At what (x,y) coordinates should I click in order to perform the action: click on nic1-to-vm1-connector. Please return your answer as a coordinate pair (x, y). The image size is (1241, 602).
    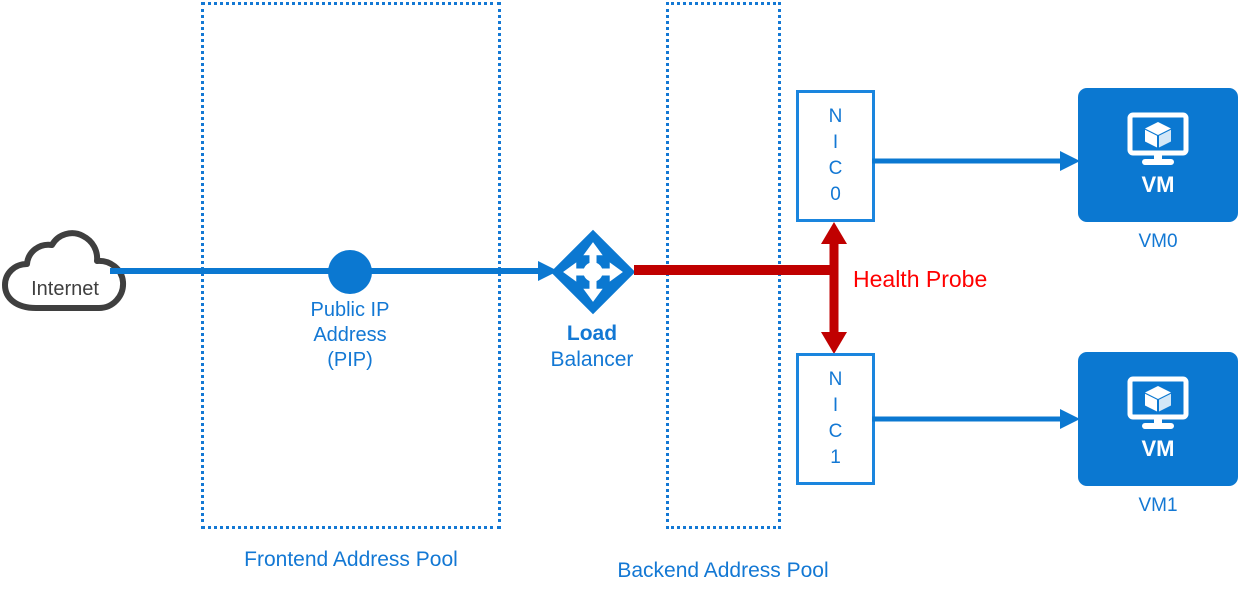
    Looking at the image, I should click on (977, 419).